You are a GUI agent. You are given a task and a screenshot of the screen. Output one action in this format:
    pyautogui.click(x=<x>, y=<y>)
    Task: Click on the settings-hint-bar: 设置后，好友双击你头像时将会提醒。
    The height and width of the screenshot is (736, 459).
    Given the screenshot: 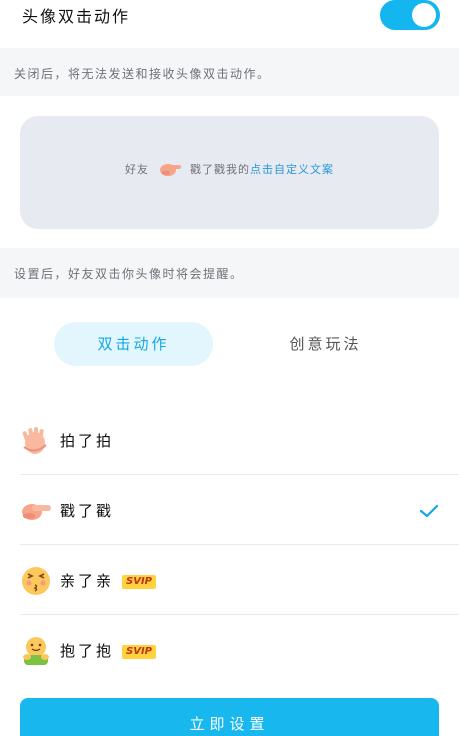 What is the action you would take?
    pyautogui.click(x=229, y=273)
    